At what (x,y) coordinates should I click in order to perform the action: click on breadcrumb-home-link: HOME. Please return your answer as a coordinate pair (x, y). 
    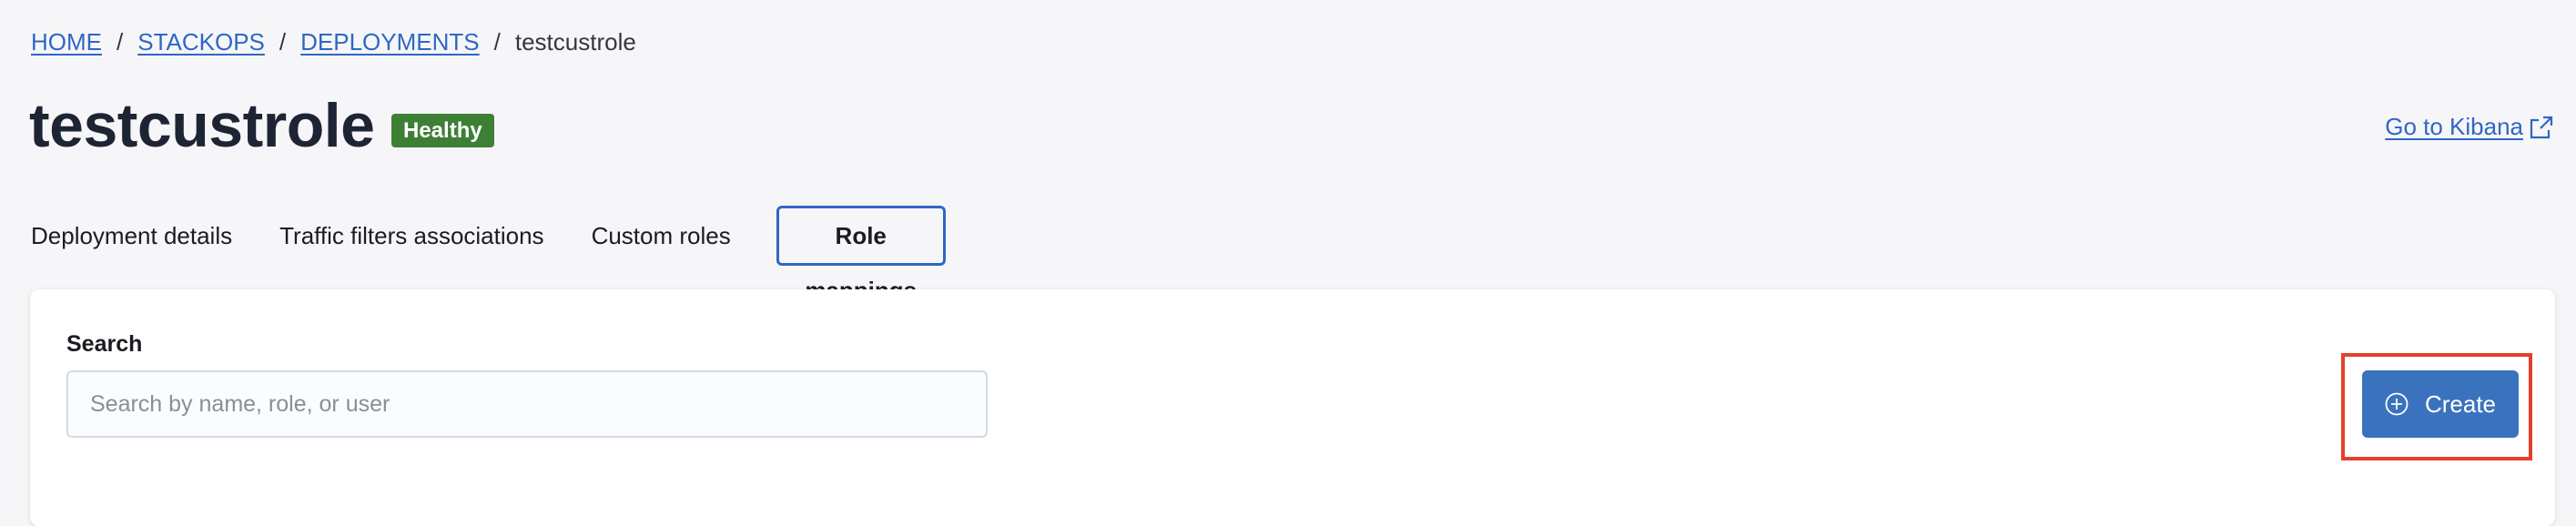
    Looking at the image, I should click on (66, 42).